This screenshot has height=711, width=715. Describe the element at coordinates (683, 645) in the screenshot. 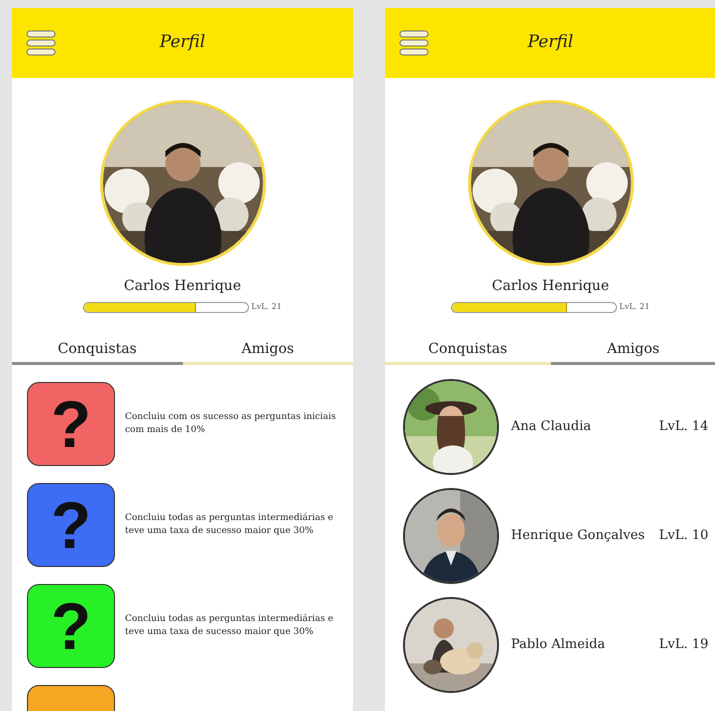

I see `friend-level: LvL. 19` at that location.